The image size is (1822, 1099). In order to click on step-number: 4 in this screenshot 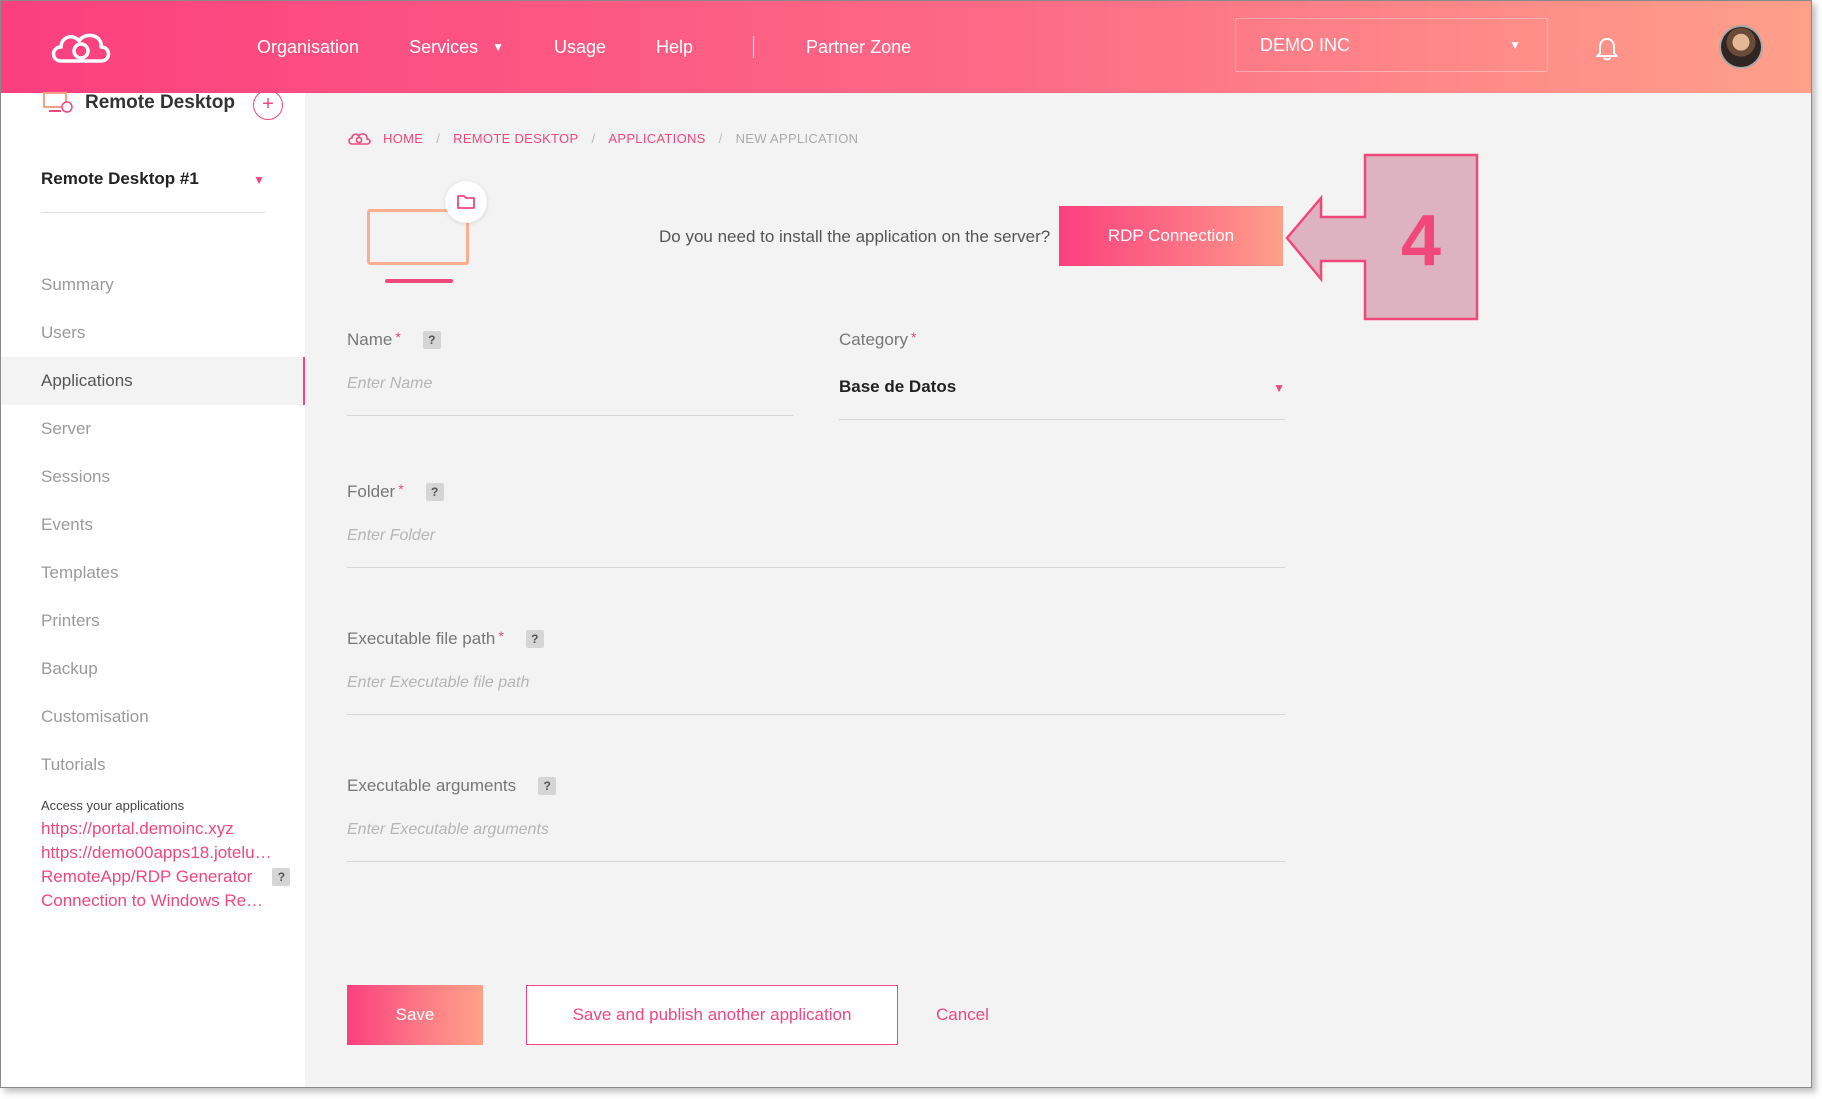, I will do `click(1421, 241)`.